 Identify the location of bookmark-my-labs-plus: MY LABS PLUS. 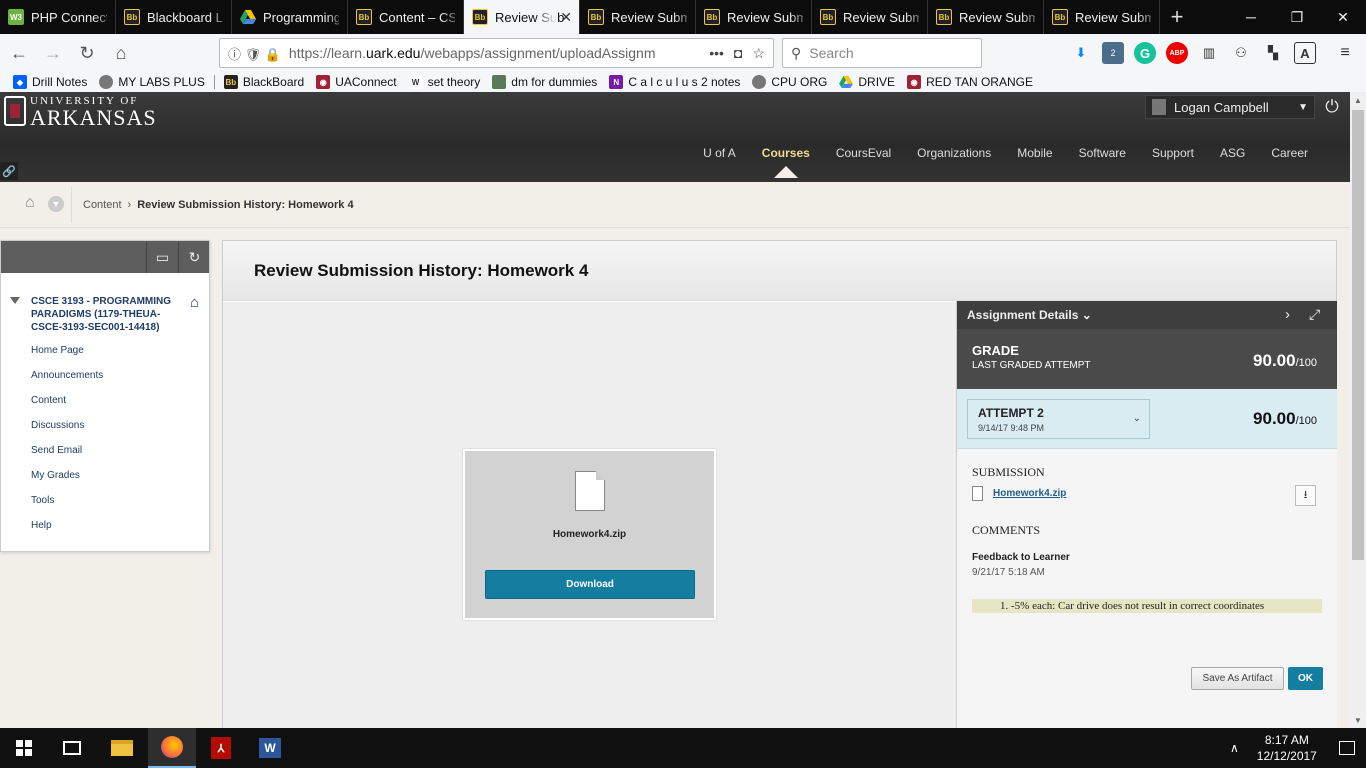
(151, 82).